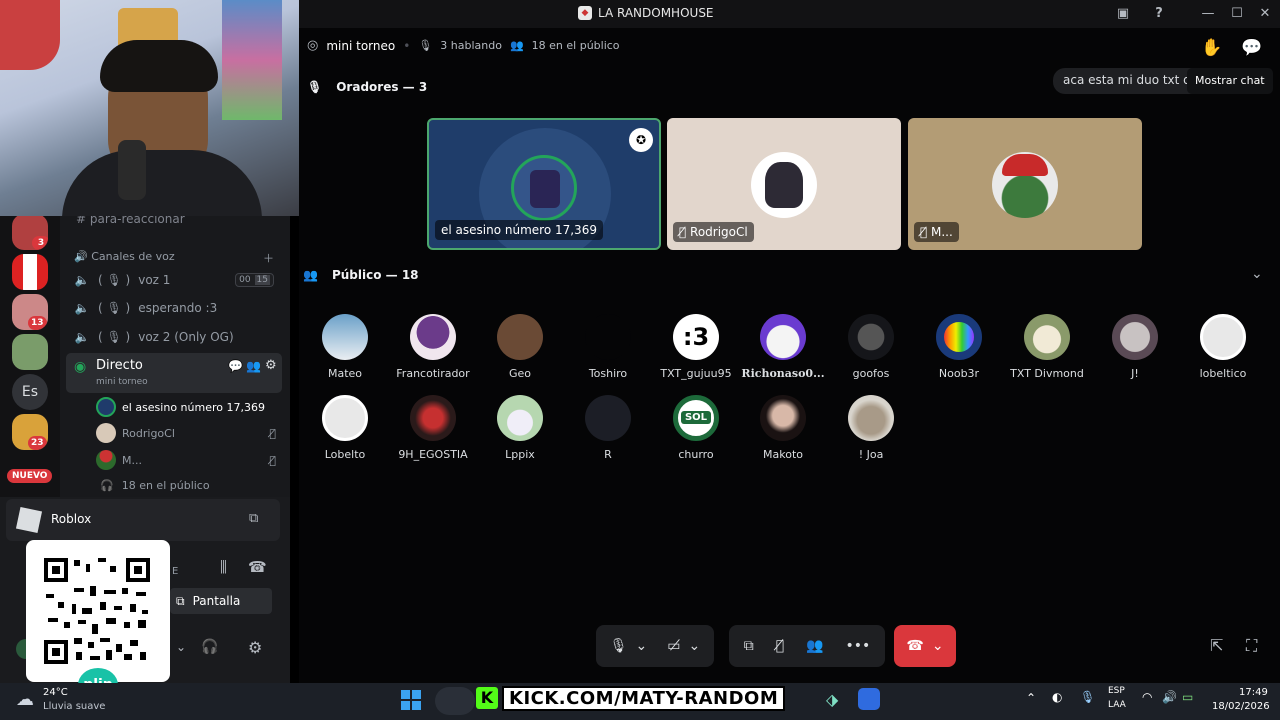  I want to click on window-title-text: LA RANDOMHOUSE, so click(656, 13).